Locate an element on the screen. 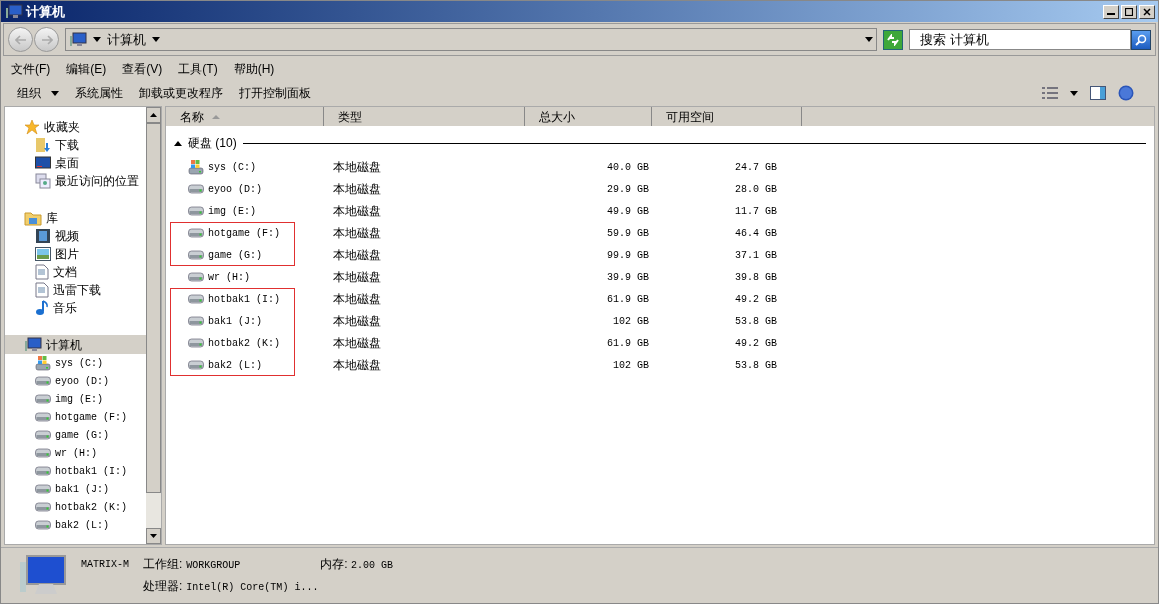 This screenshot has height=604, width=1159. minimize-button is located at coordinates (1111, 11).